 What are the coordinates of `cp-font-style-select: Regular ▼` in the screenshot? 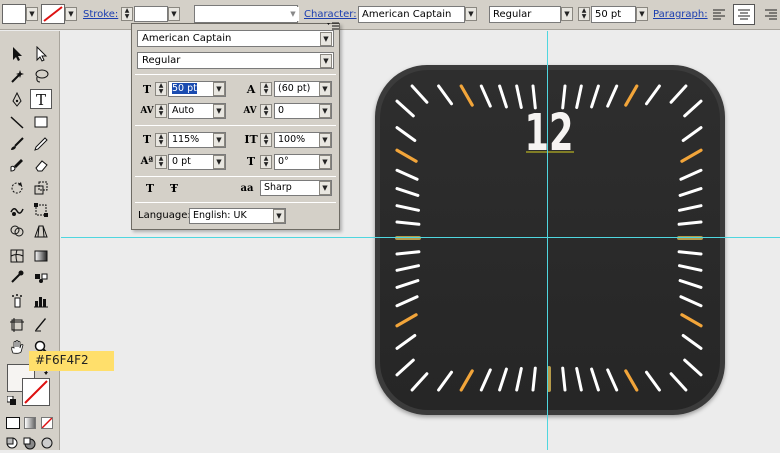 It's located at (235, 60).